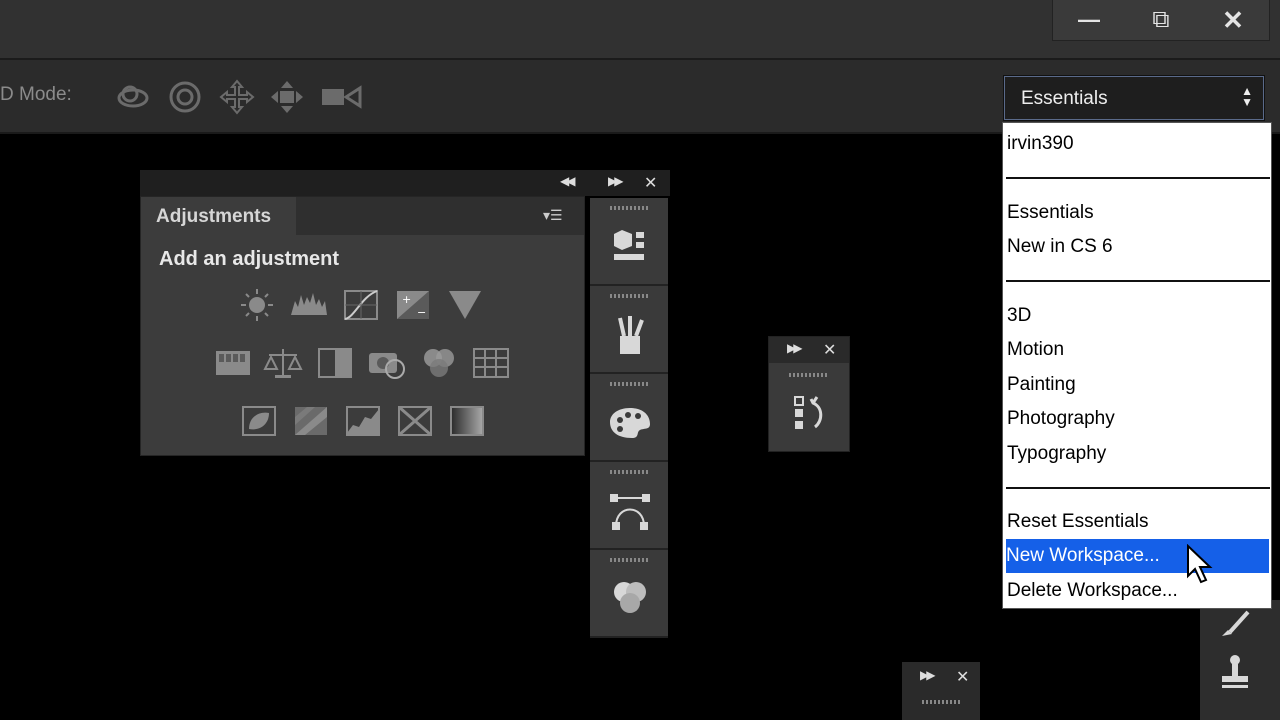 The image size is (1280, 720). What do you see at coordinates (287, 97) in the screenshot?
I see `slide-3d-icon` at bounding box center [287, 97].